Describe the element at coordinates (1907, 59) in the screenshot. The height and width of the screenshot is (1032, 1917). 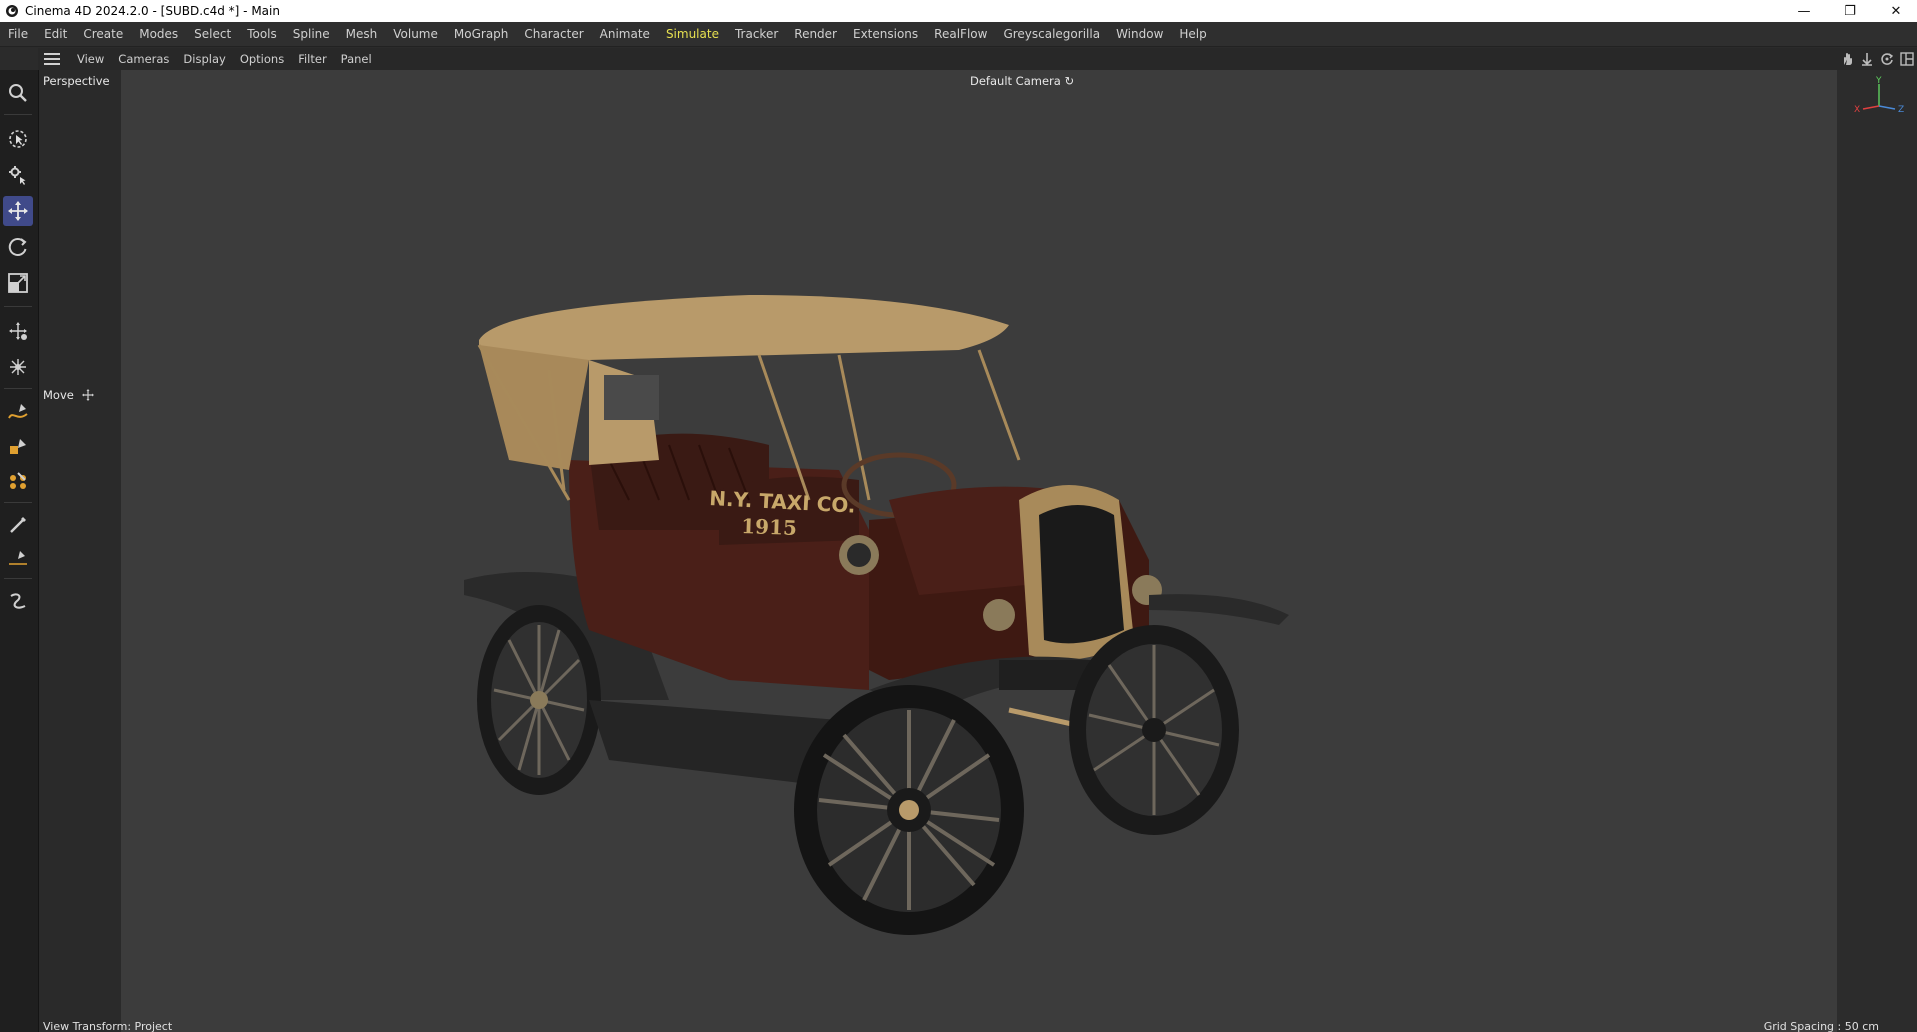
I see `switch-layout-icon` at that location.